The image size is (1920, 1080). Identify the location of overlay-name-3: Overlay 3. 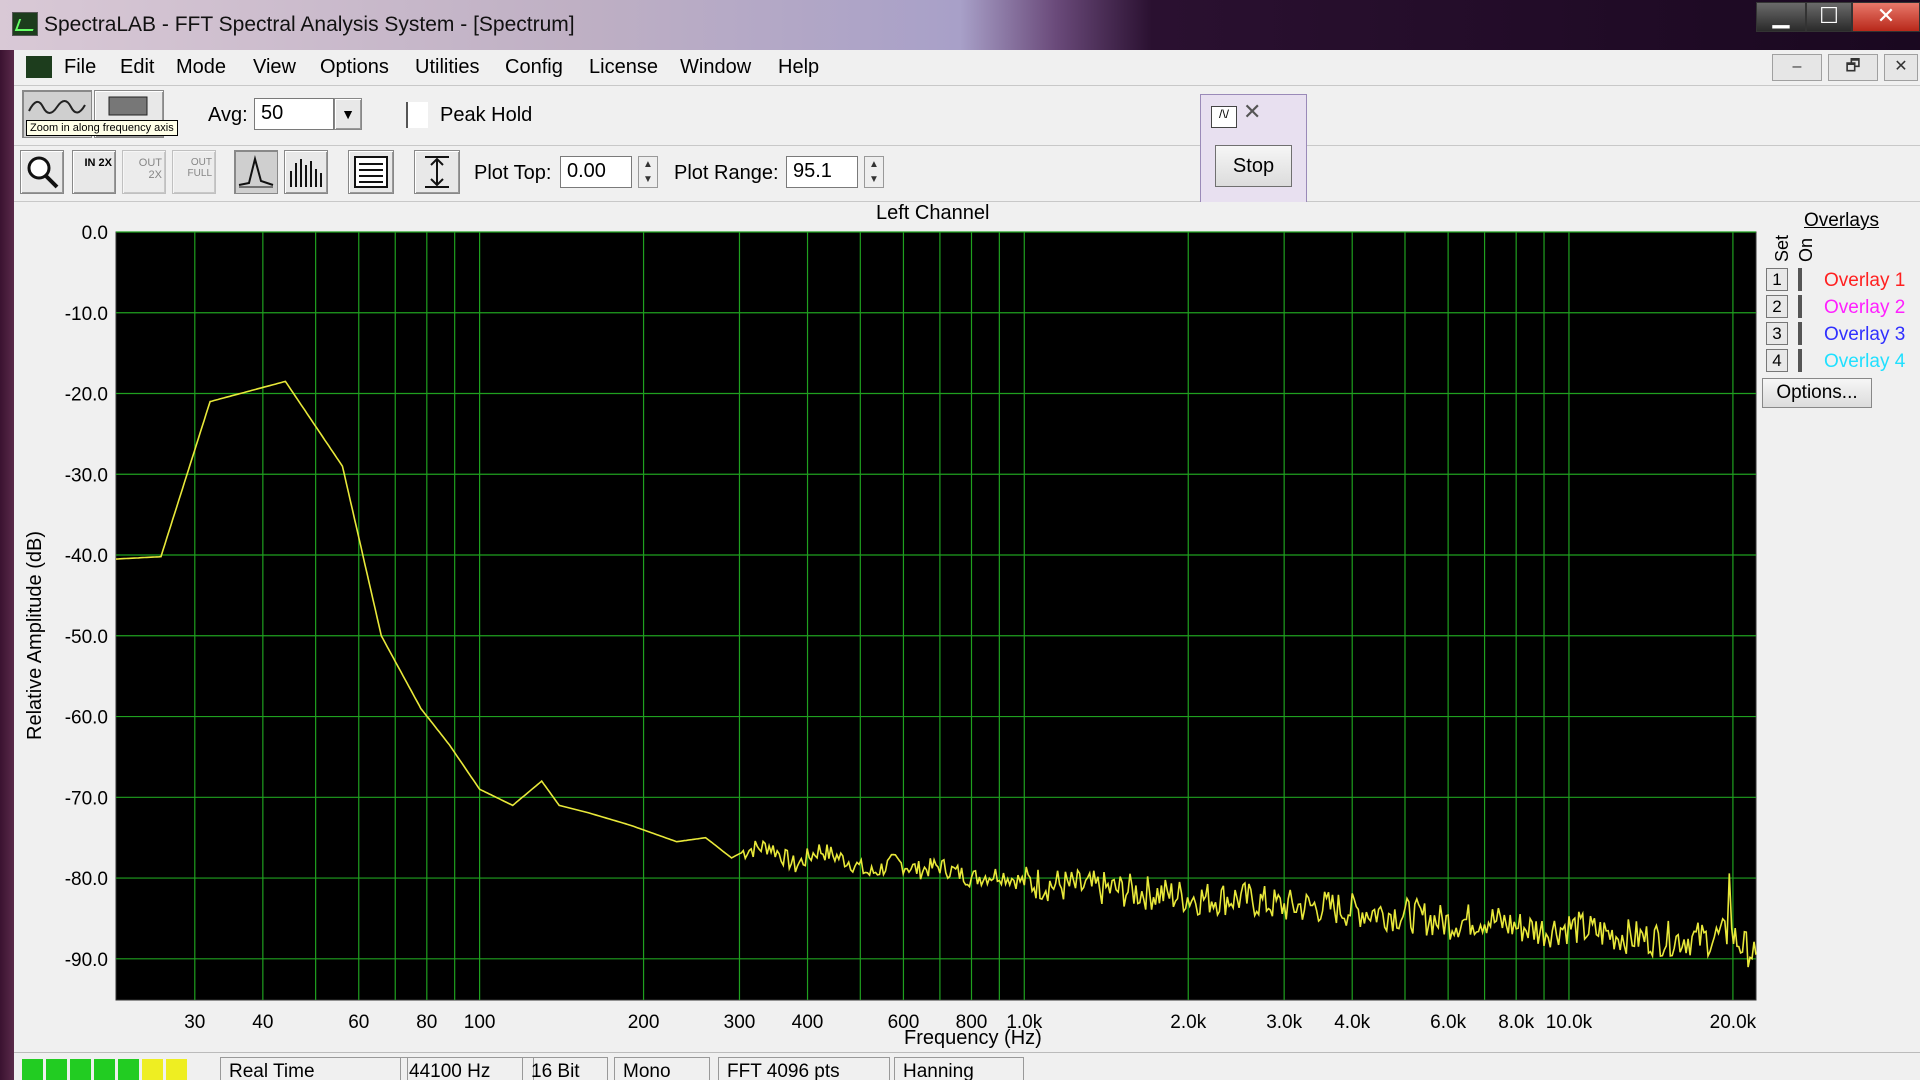
(1865, 334).